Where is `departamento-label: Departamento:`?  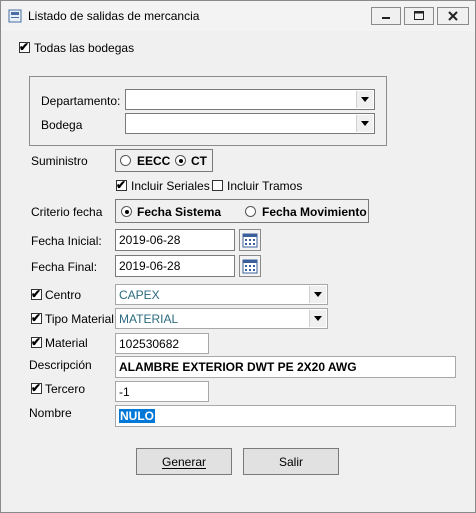 departamento-label: Departamento: is located at coordinates (81, 101).